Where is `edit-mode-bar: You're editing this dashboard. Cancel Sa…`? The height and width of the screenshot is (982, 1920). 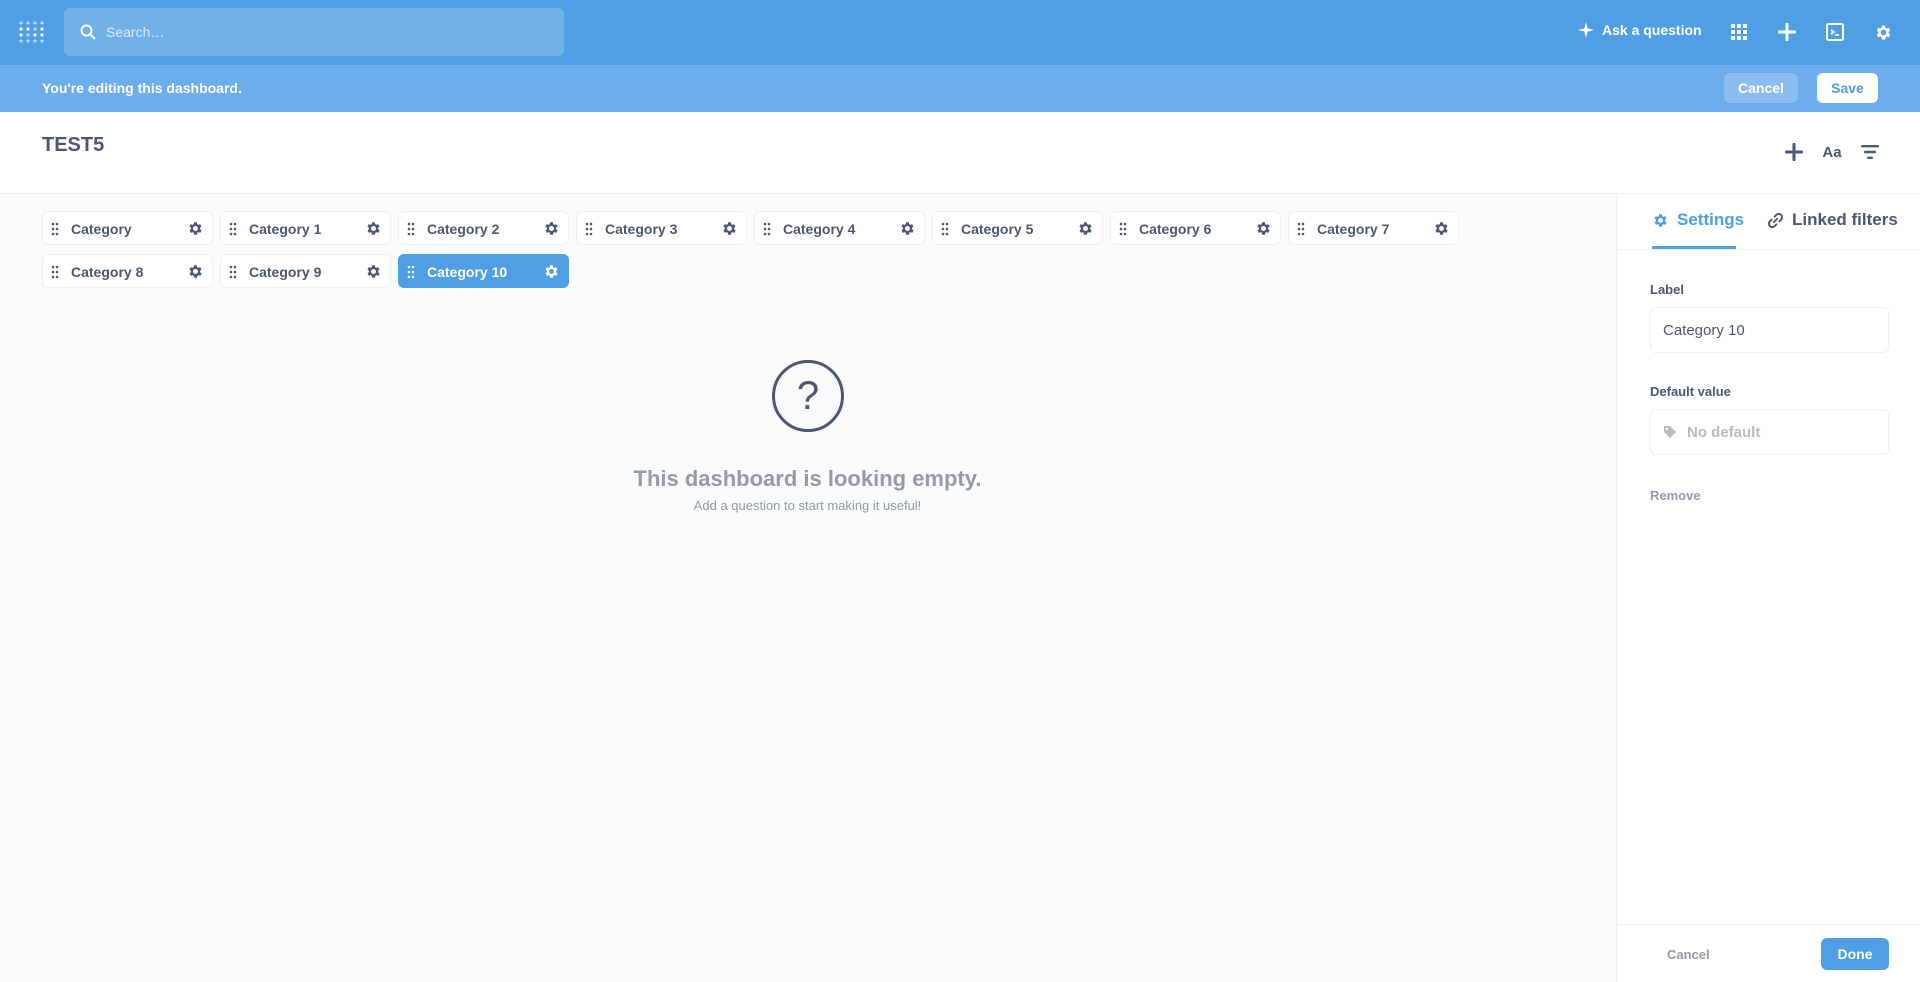
edit-mode-bar: You're editing this dashboard. Cancel Sa… is located at coordinates (960, 88).